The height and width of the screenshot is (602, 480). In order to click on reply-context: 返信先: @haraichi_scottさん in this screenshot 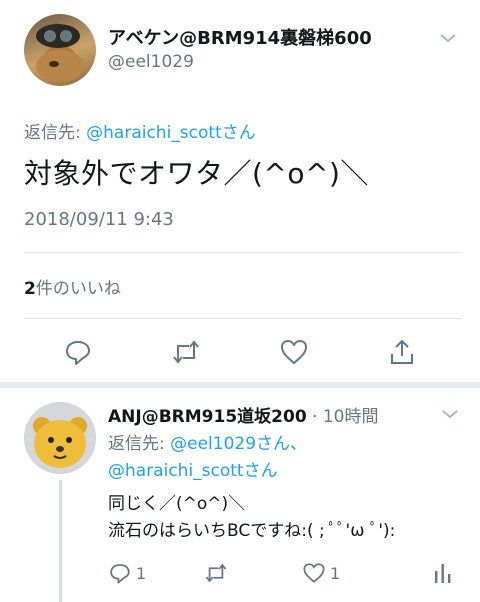, I will do `click(140, 130)`.